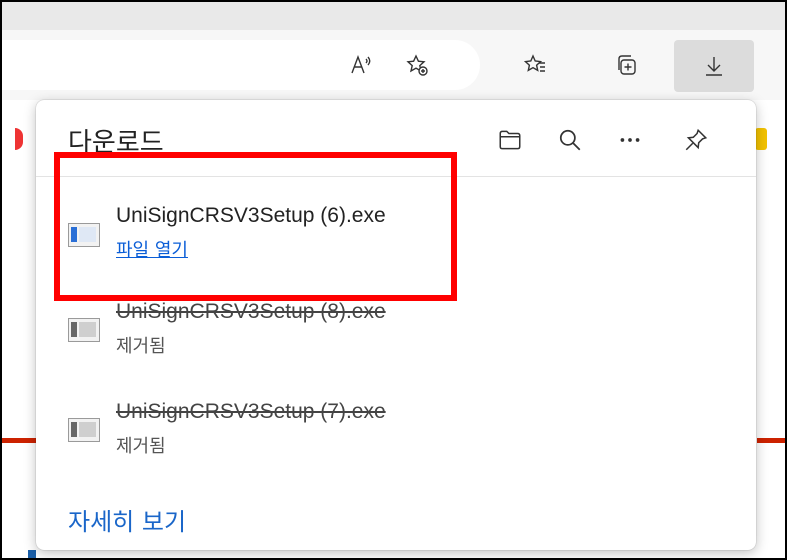  I want to click on downloads-icon, so click(714, 66).